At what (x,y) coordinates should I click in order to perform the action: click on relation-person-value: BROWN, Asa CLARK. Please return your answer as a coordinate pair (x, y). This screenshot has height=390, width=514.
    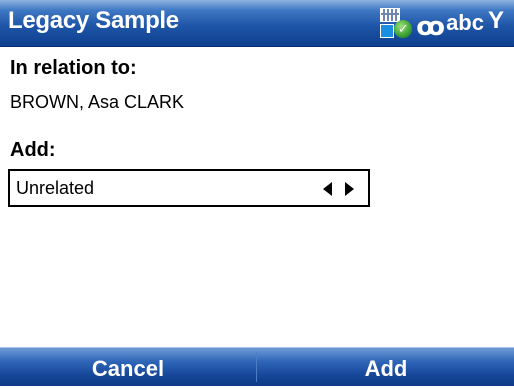
    Looking at the image, I should click on (97, 102).